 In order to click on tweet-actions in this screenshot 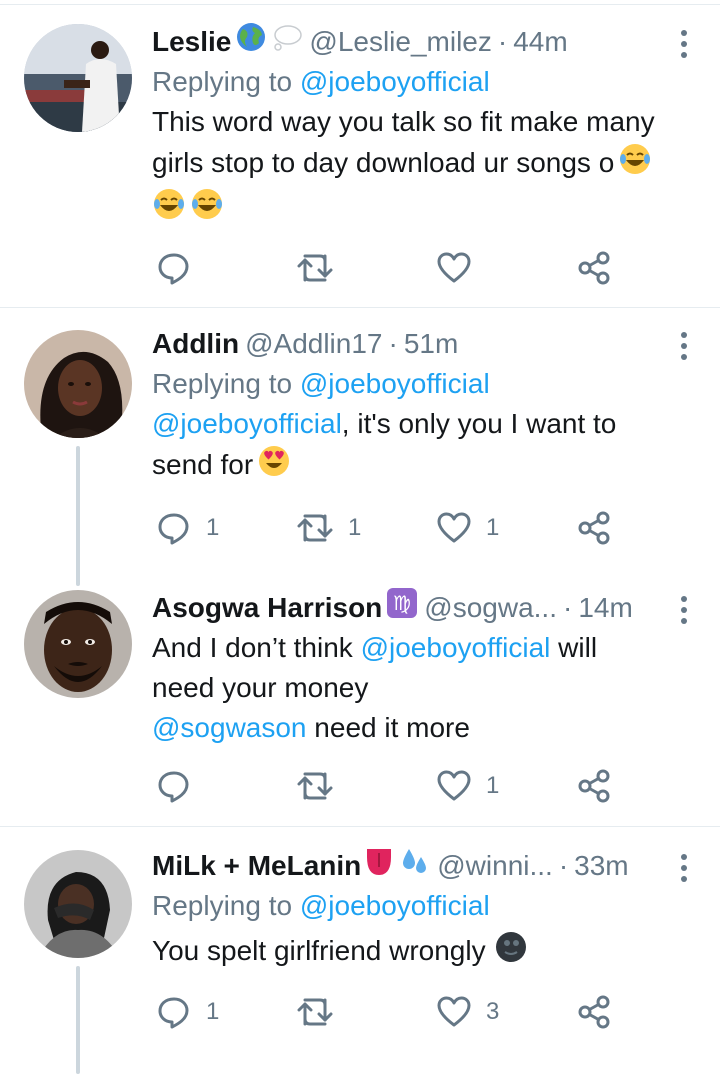, I will do `click(387, 268)`.